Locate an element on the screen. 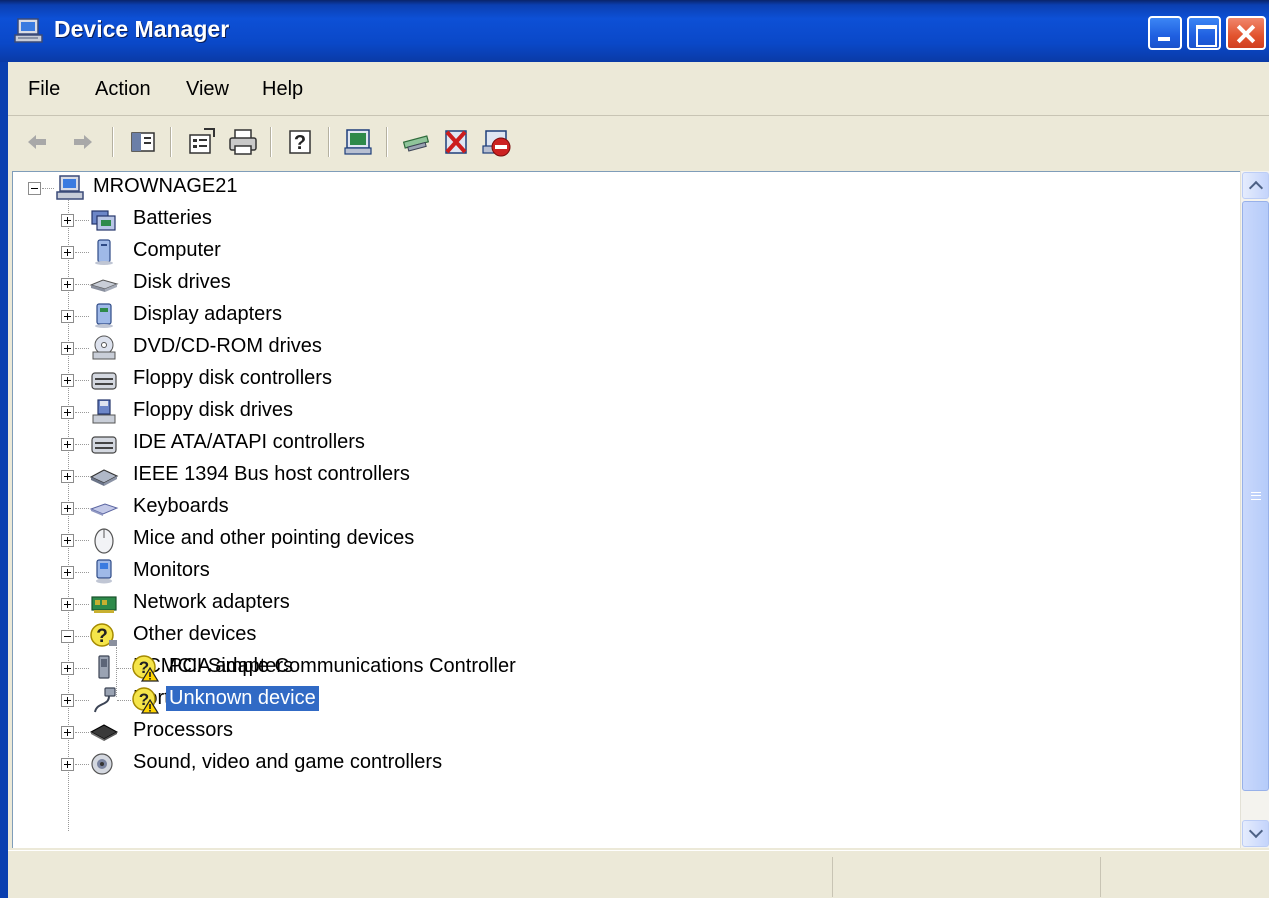 Image resolution: width=1269 pixels, height=898 pixels. title-bar: Device Manager is located at coordinates (634, 31).